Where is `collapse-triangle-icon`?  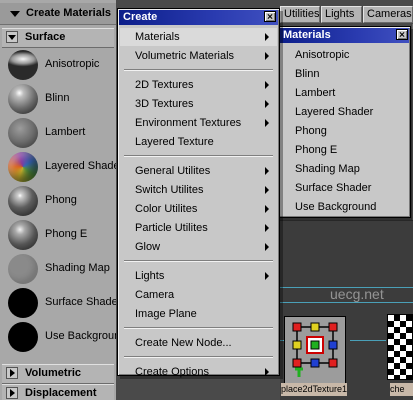
collapse-triangle-icon is located at coordinates (15, 14).